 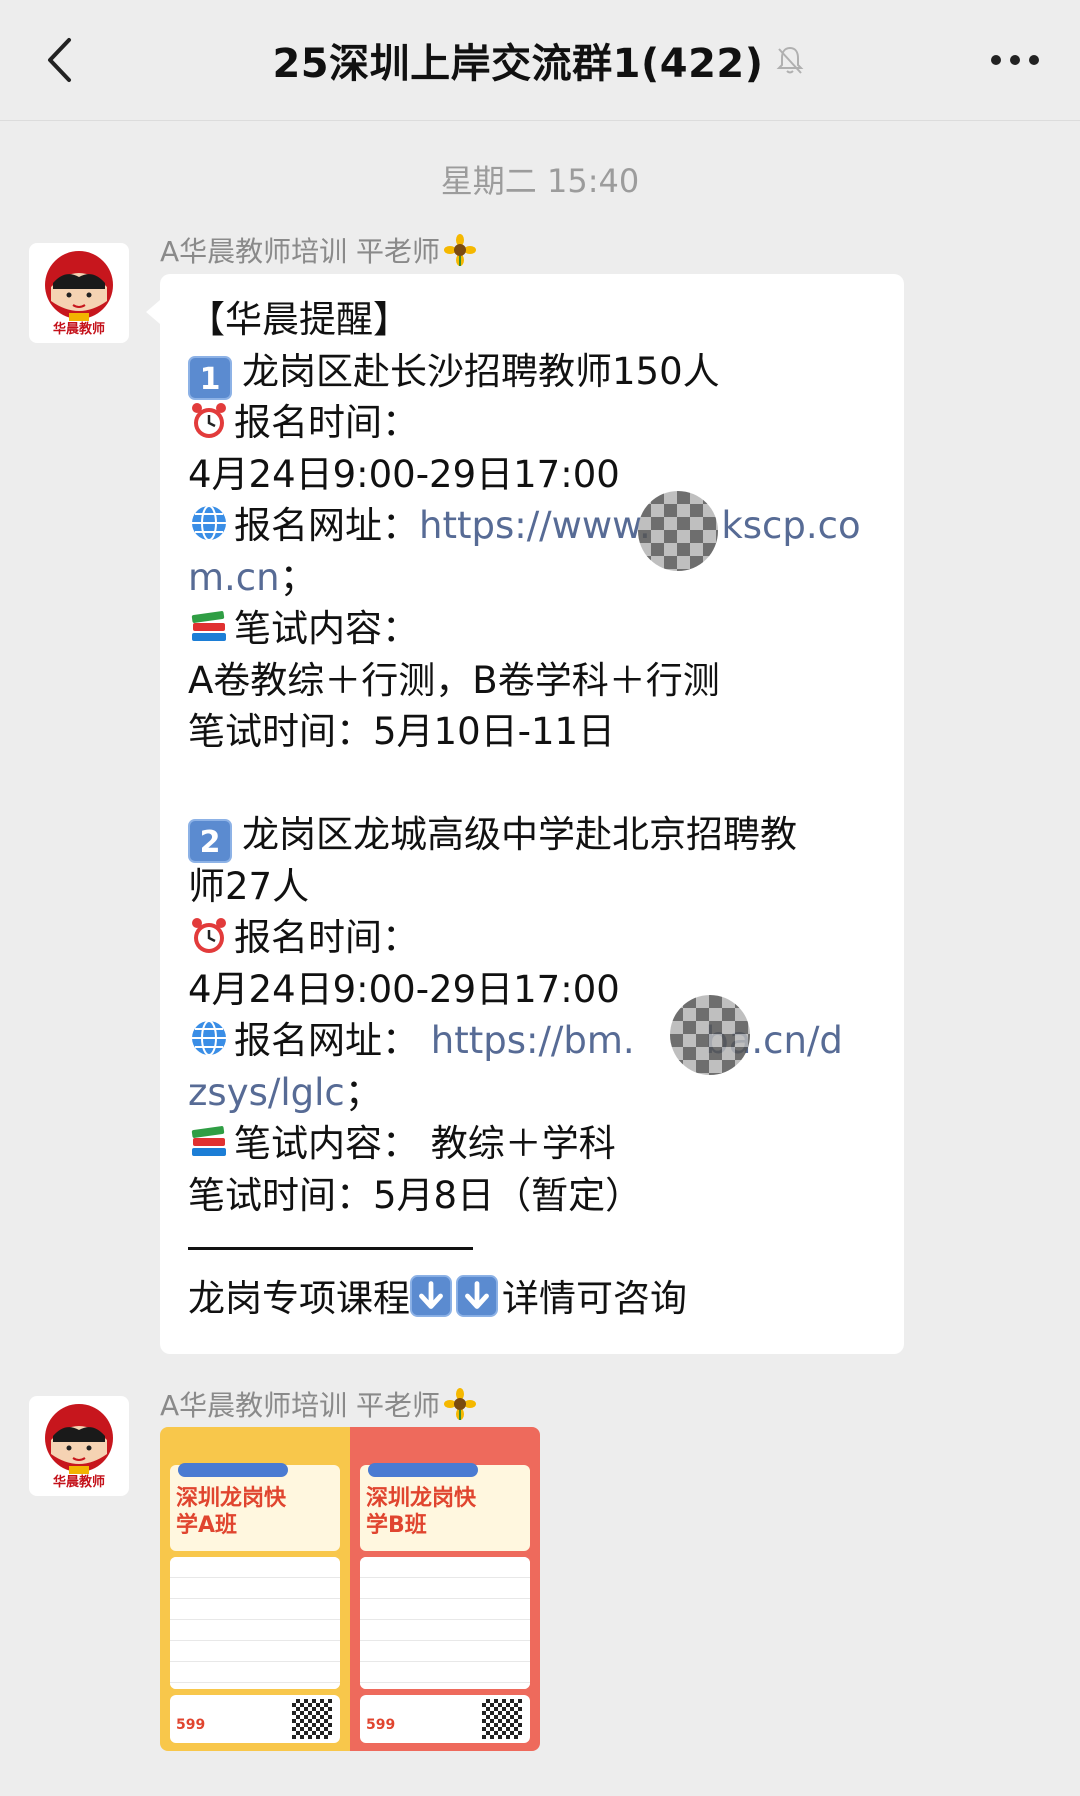 I want to click on message-text: 龙岗专项课程, so click(x=299, y=1298).